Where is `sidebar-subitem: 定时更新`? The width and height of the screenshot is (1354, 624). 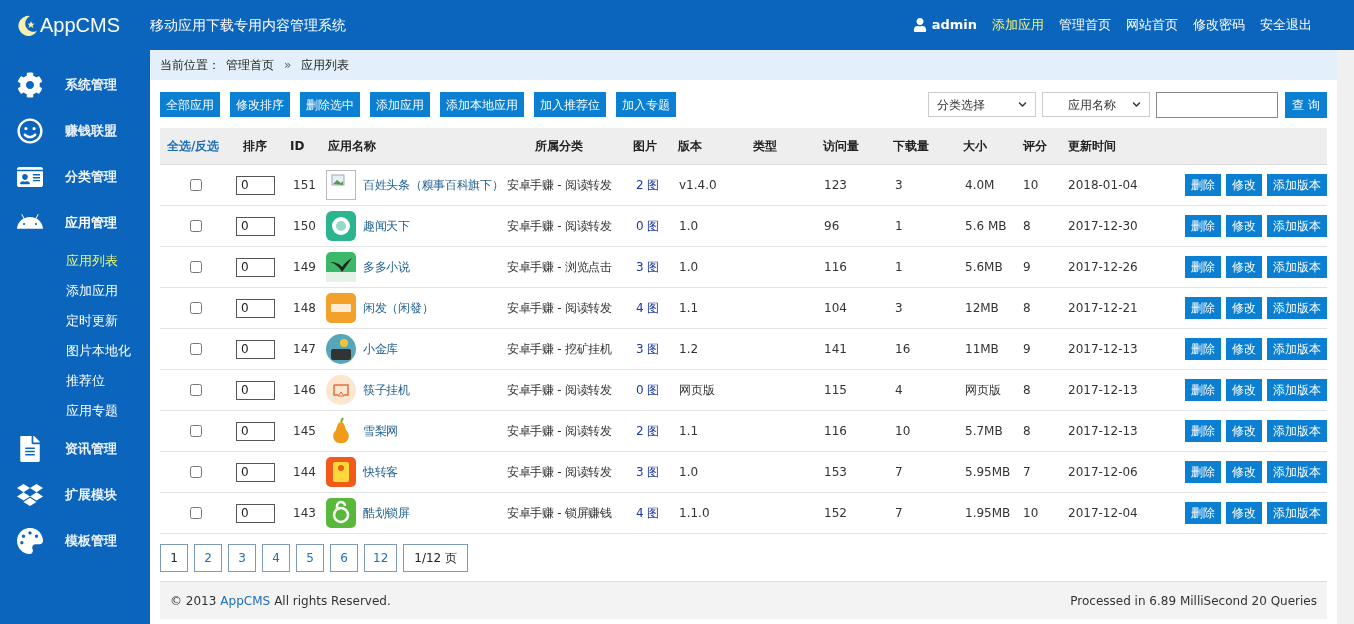
sidebar-subitem: 定时更新 is located at coordinates (92, 321).